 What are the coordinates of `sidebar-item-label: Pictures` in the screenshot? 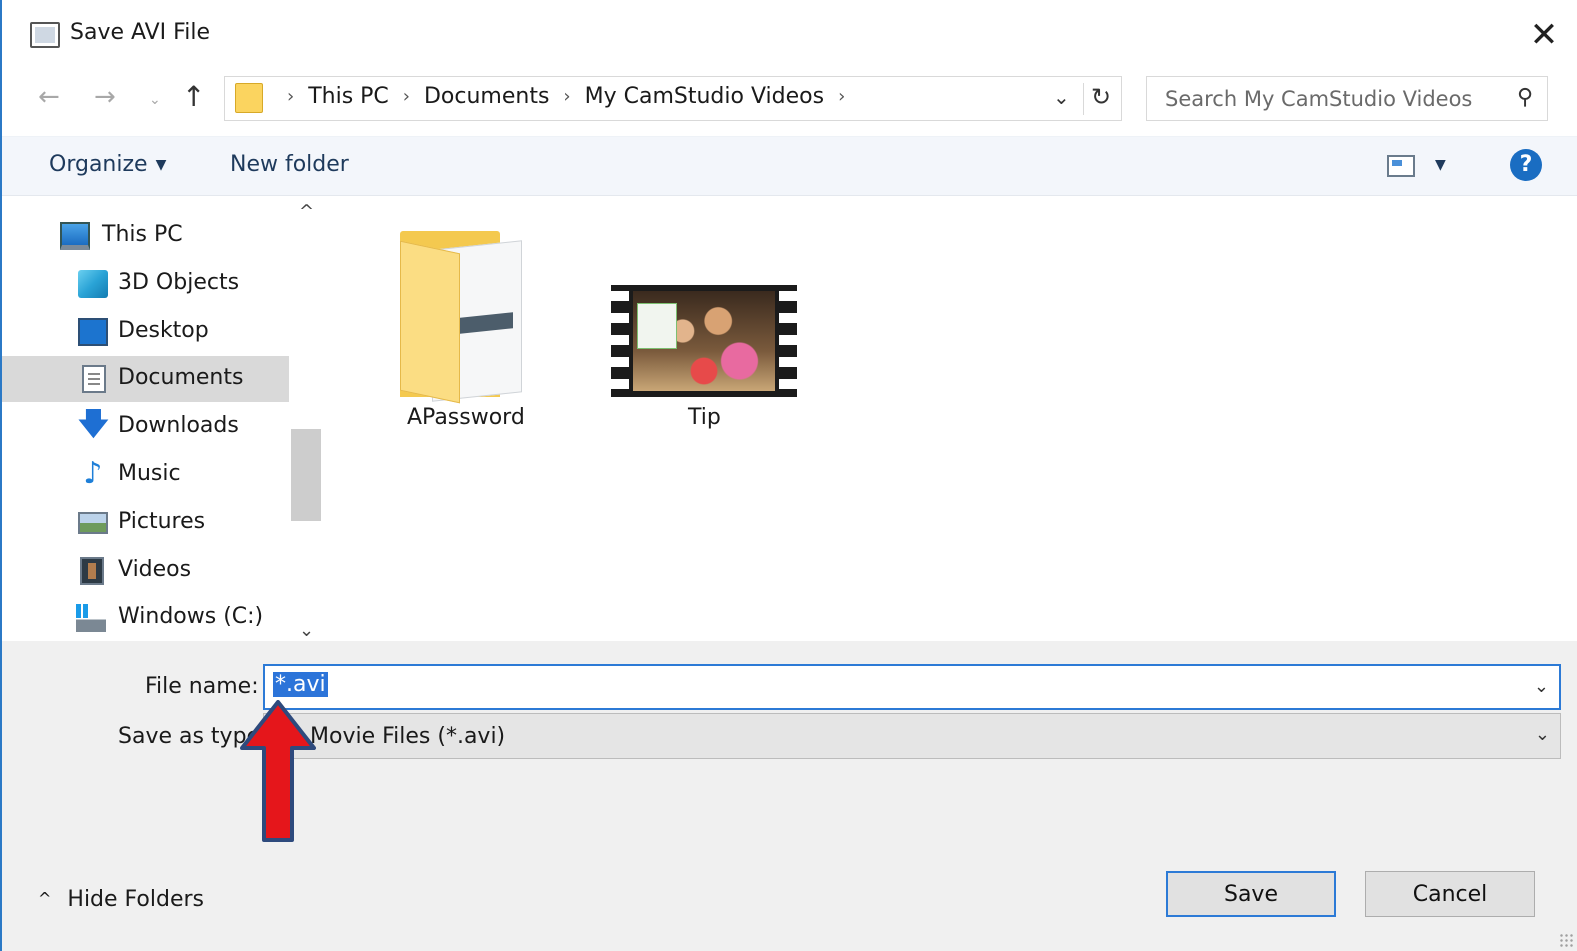 It's located at (162, 521).